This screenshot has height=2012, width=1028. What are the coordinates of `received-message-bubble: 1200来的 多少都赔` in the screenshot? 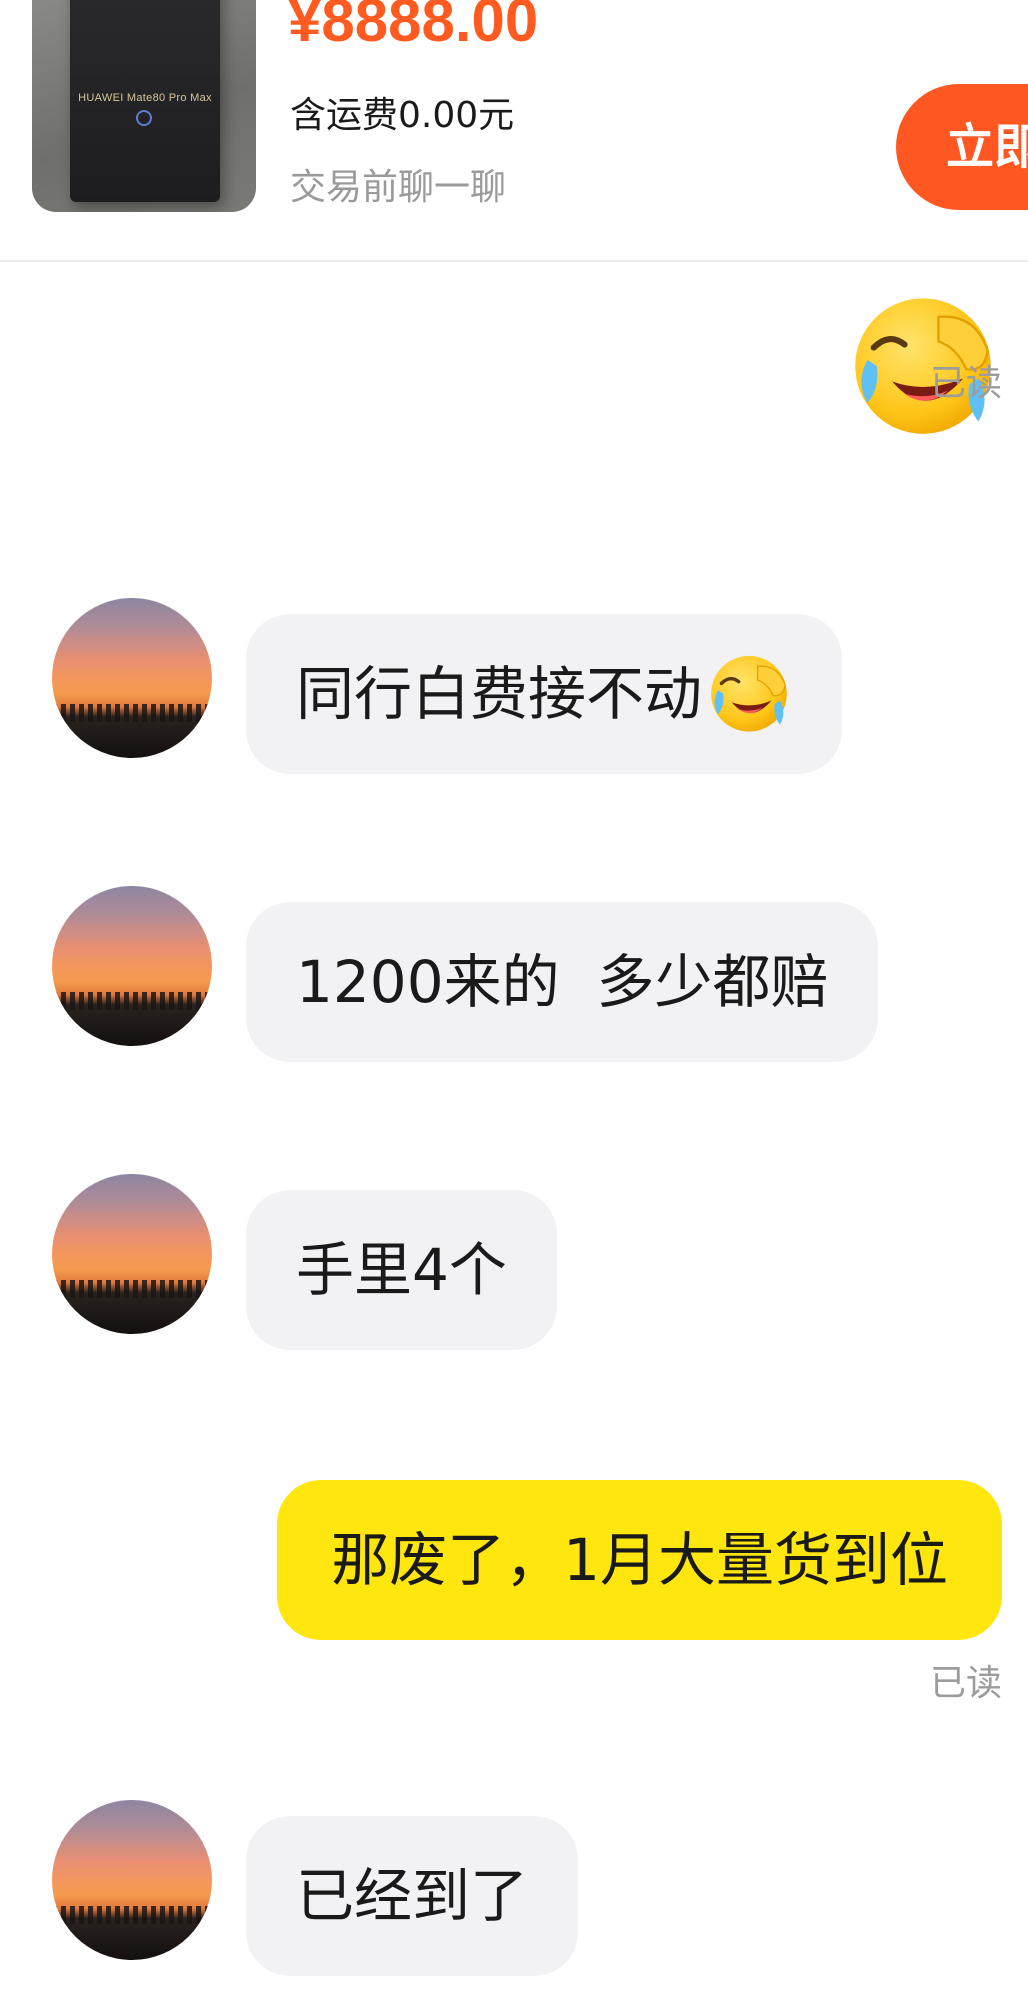 It's located at (562, 982).